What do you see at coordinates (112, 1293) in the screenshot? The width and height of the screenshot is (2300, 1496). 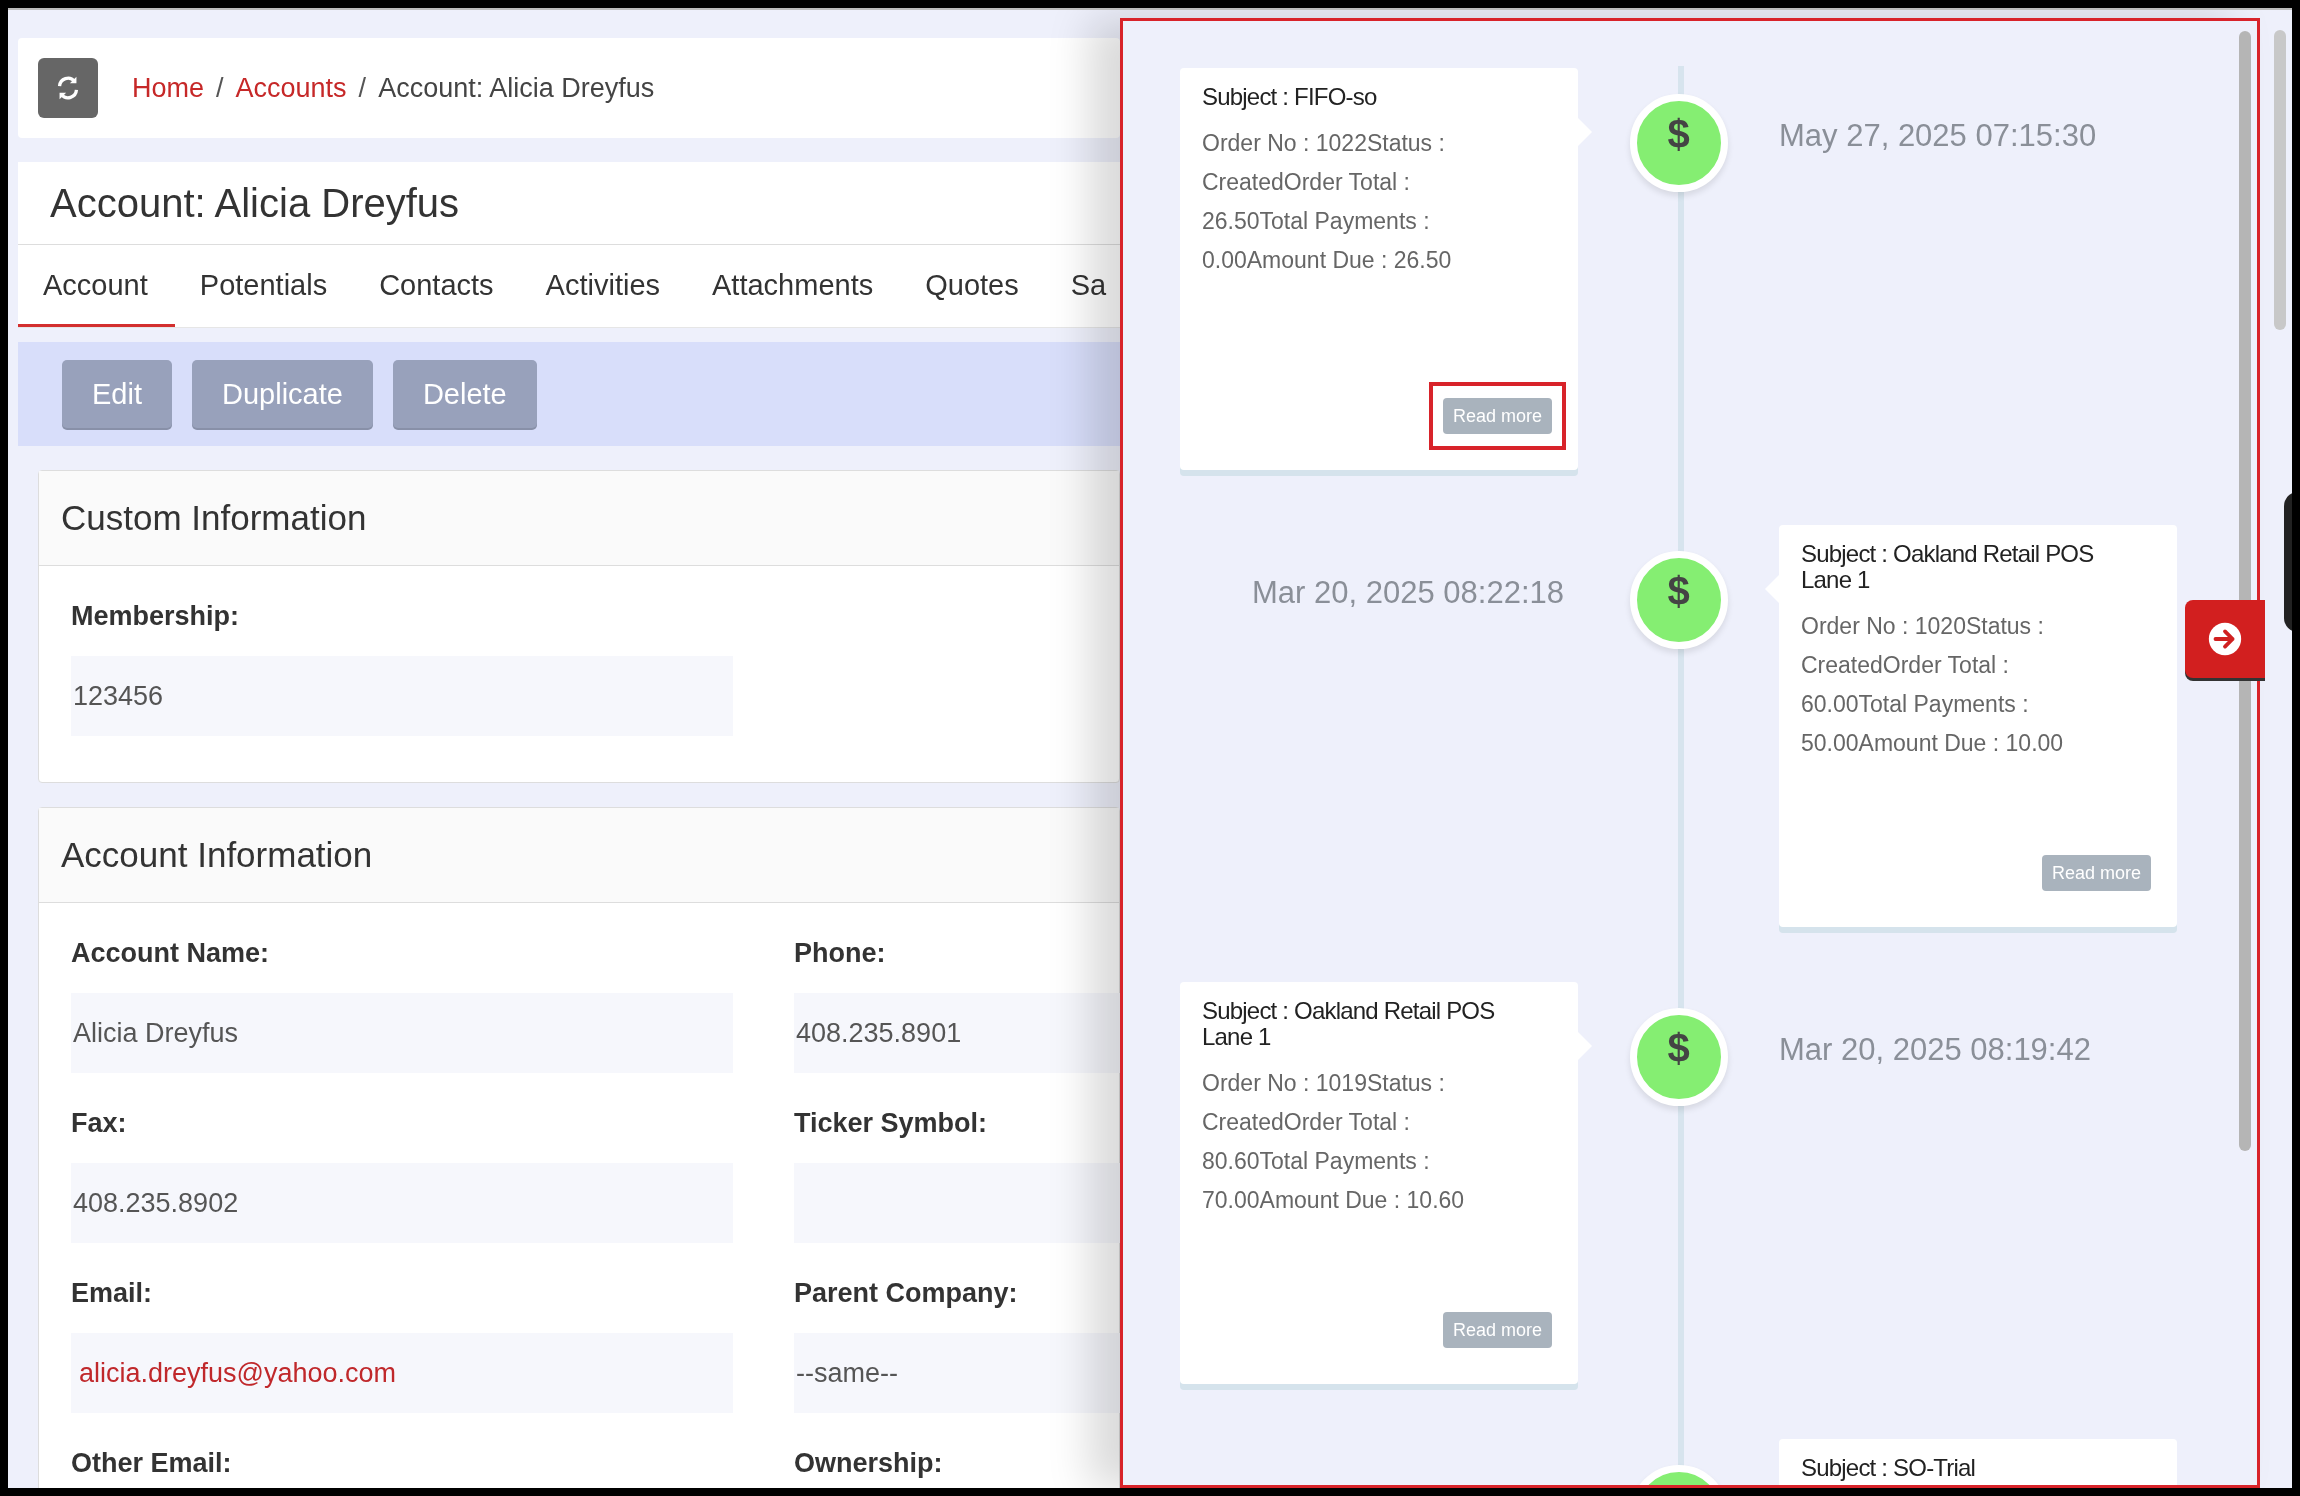 I see `field-label: Email:` at bounding box center [112, 1293].